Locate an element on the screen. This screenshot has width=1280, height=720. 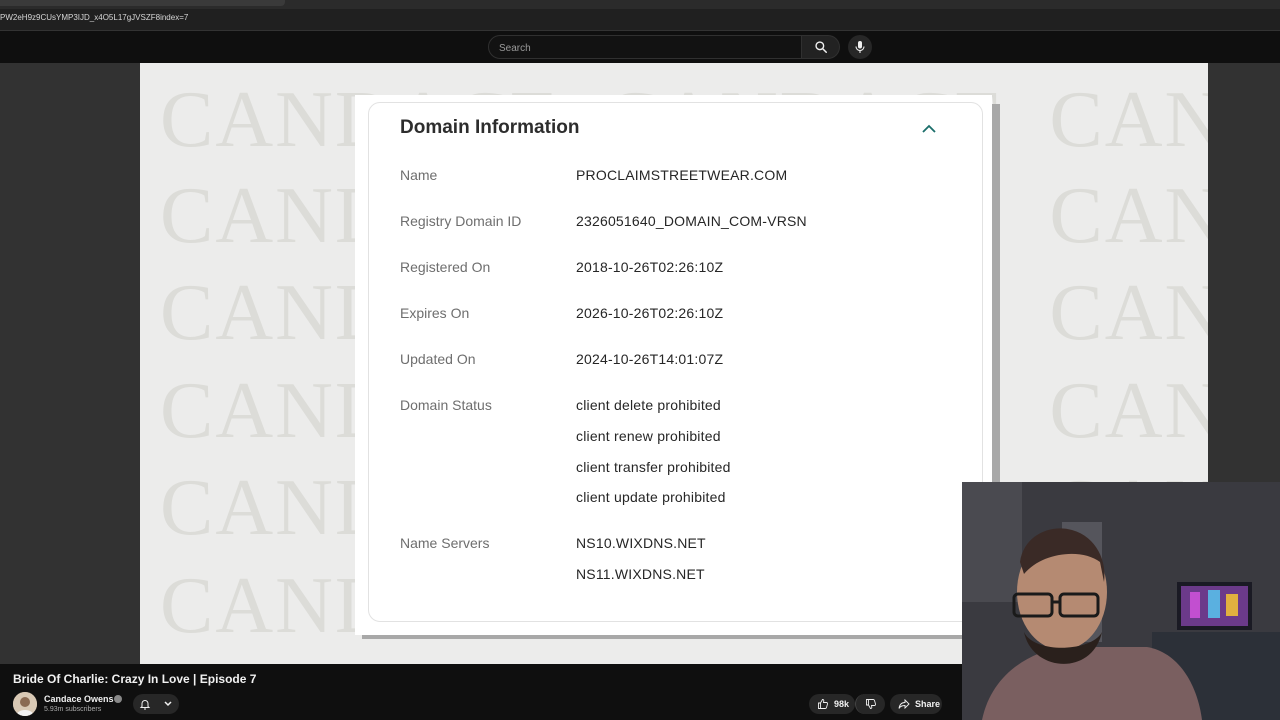
search-icon is located at coordinates (820, 47).